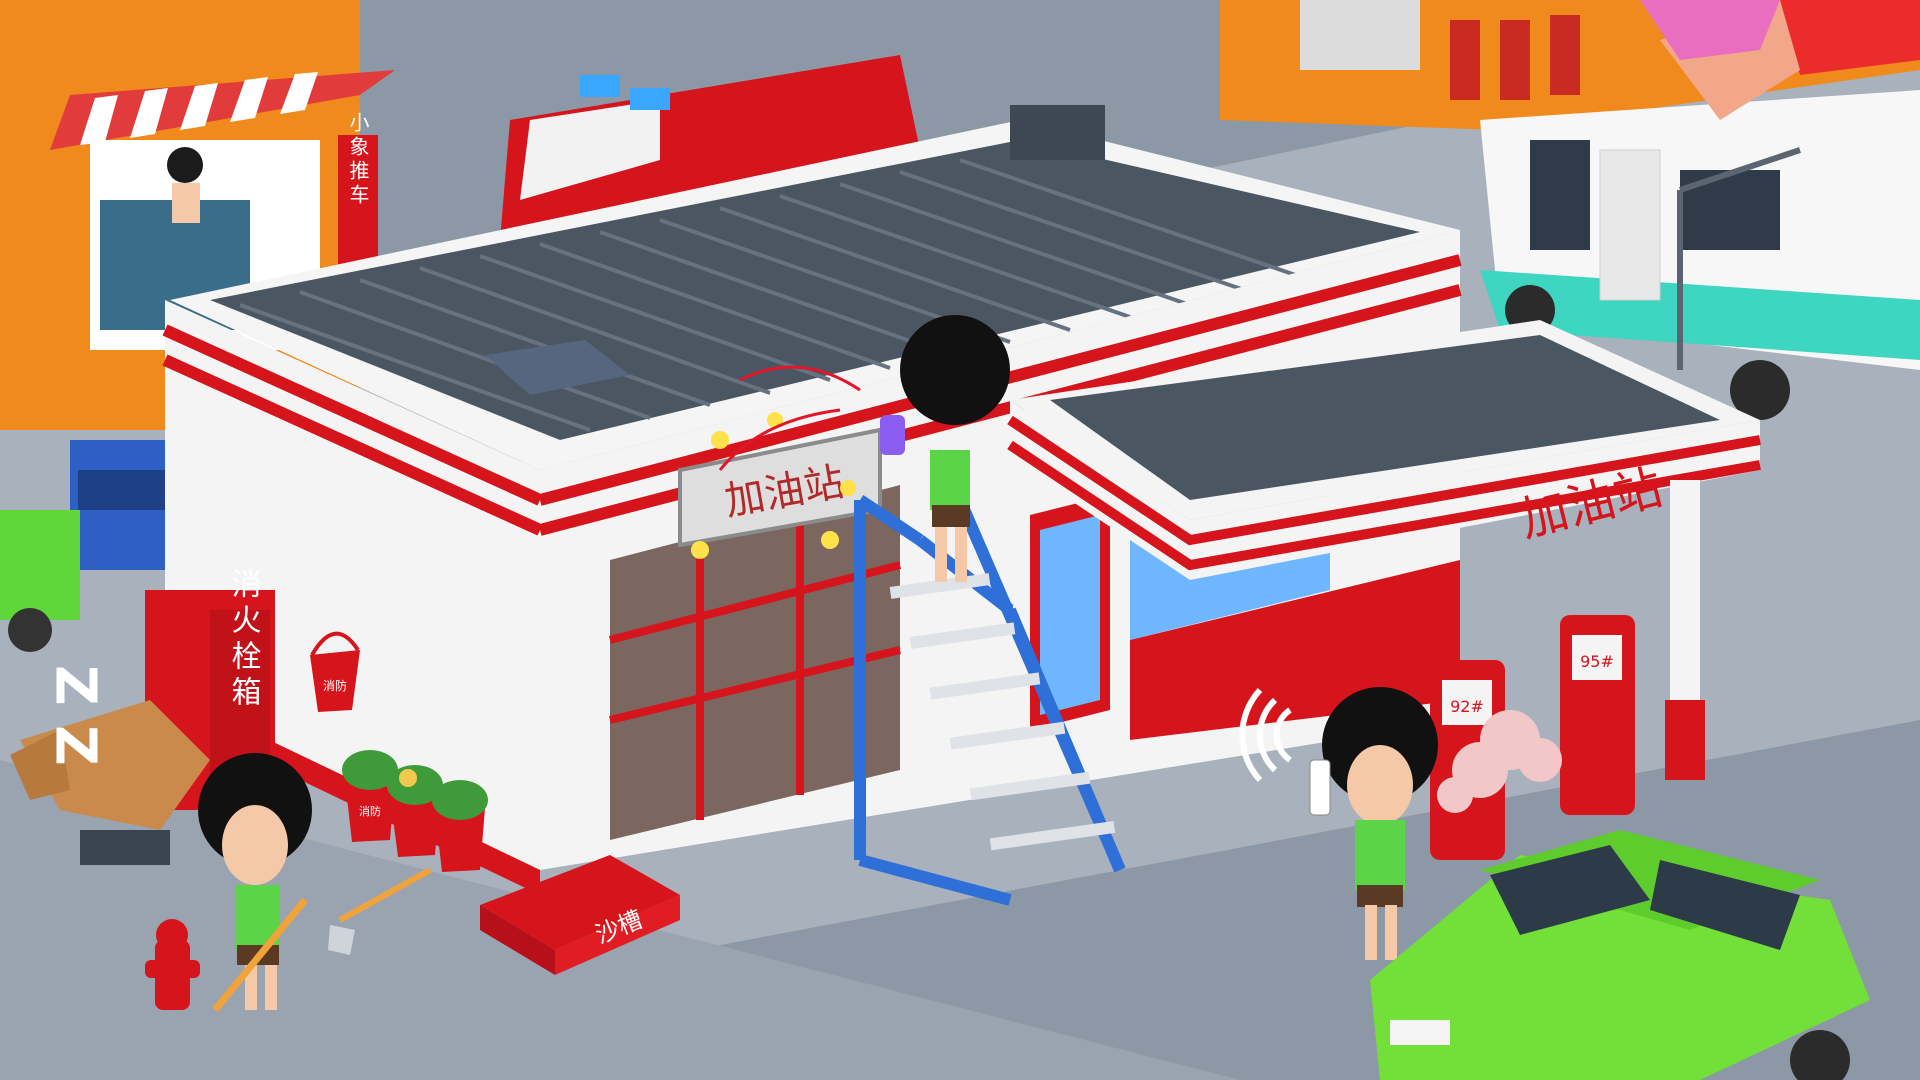 The height and width of the screenshot is (1080, 1920). What do you see at coordinates (125, 505) in the screenshot?
I see `blue-car` at bounding box center [125, 505].